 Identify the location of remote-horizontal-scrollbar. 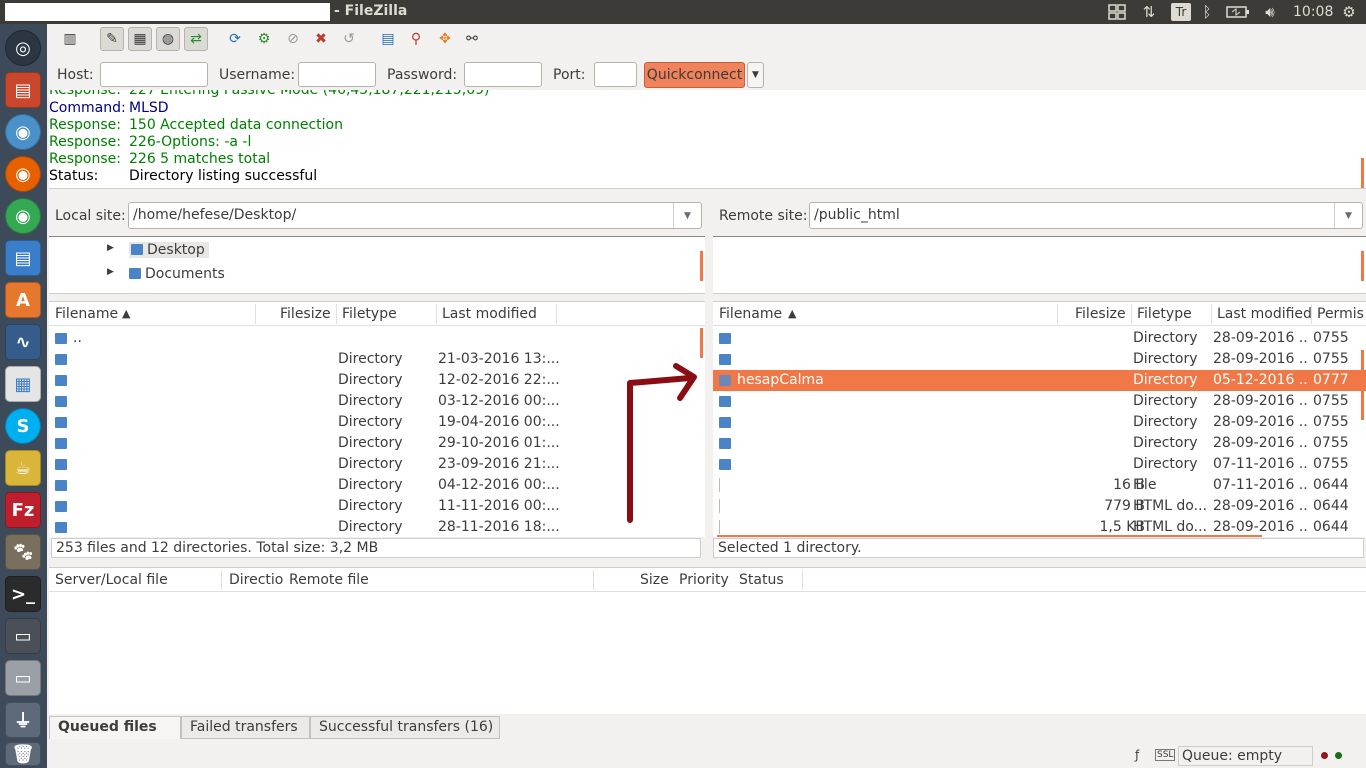
(989, 536).